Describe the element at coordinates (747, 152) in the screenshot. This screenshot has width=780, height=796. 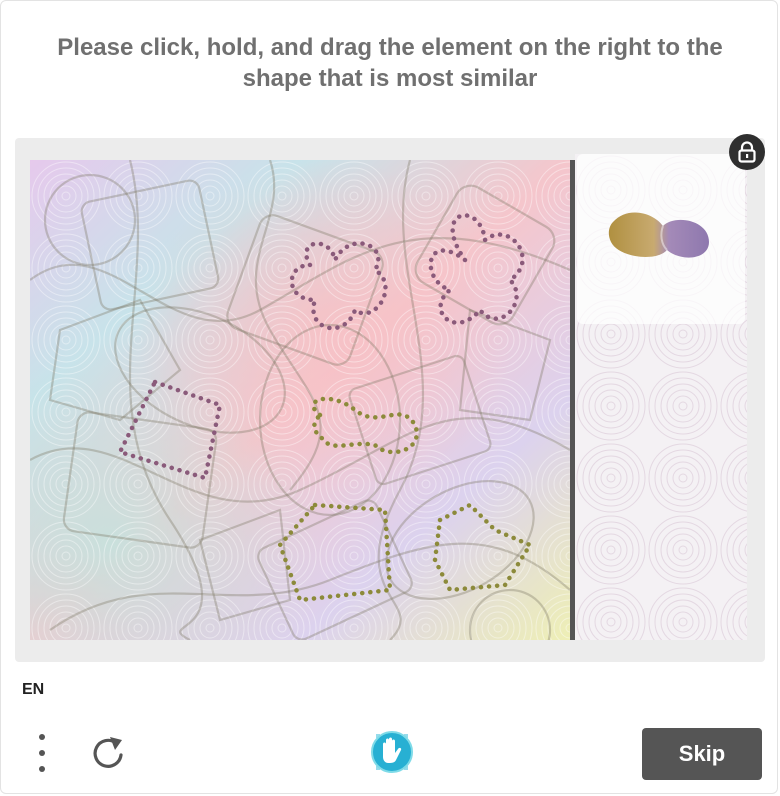
I see `lock-icon` at that location.